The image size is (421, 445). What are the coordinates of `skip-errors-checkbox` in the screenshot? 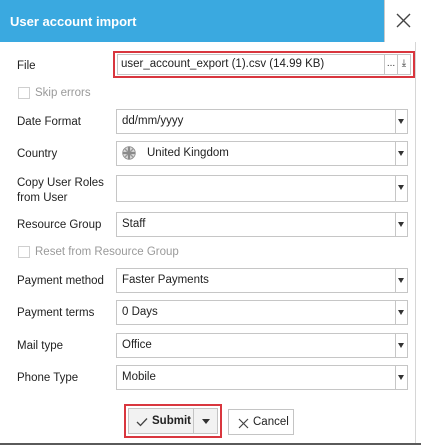 It's located at (24, 93).